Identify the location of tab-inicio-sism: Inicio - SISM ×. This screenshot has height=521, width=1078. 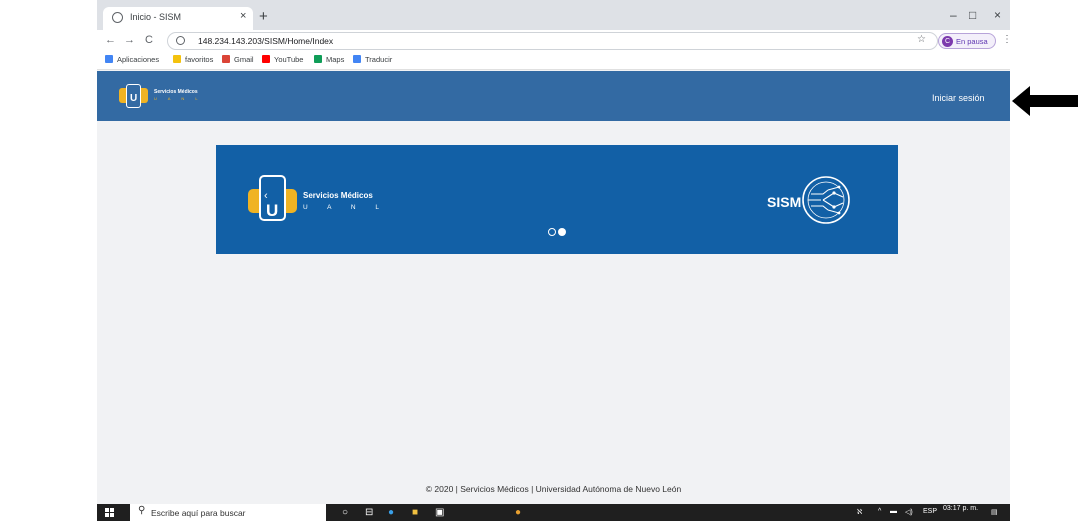
(178, 18).